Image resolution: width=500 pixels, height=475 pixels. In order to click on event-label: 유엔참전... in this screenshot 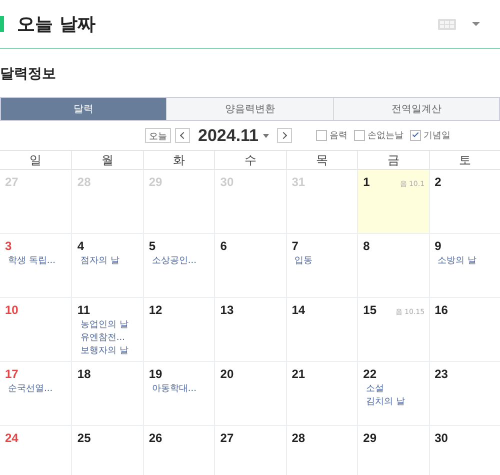, I will do `click(108, 338)`.